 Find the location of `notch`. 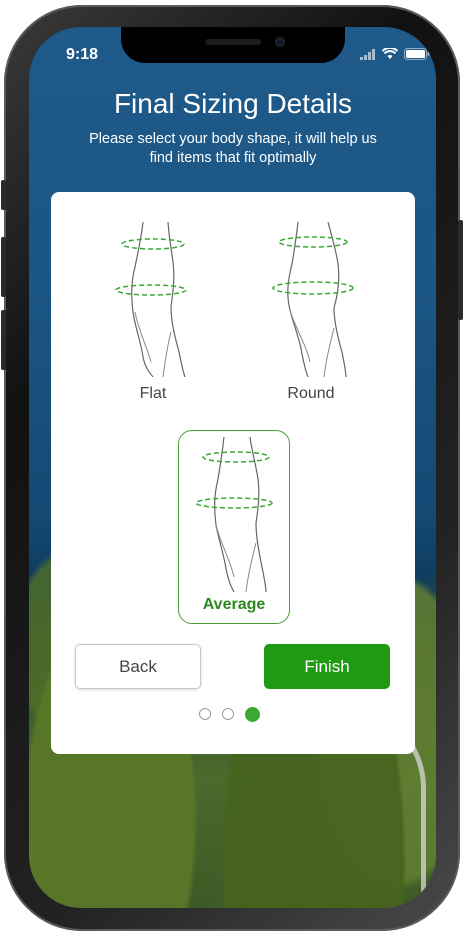

notch is located at coordinates (233, 45).